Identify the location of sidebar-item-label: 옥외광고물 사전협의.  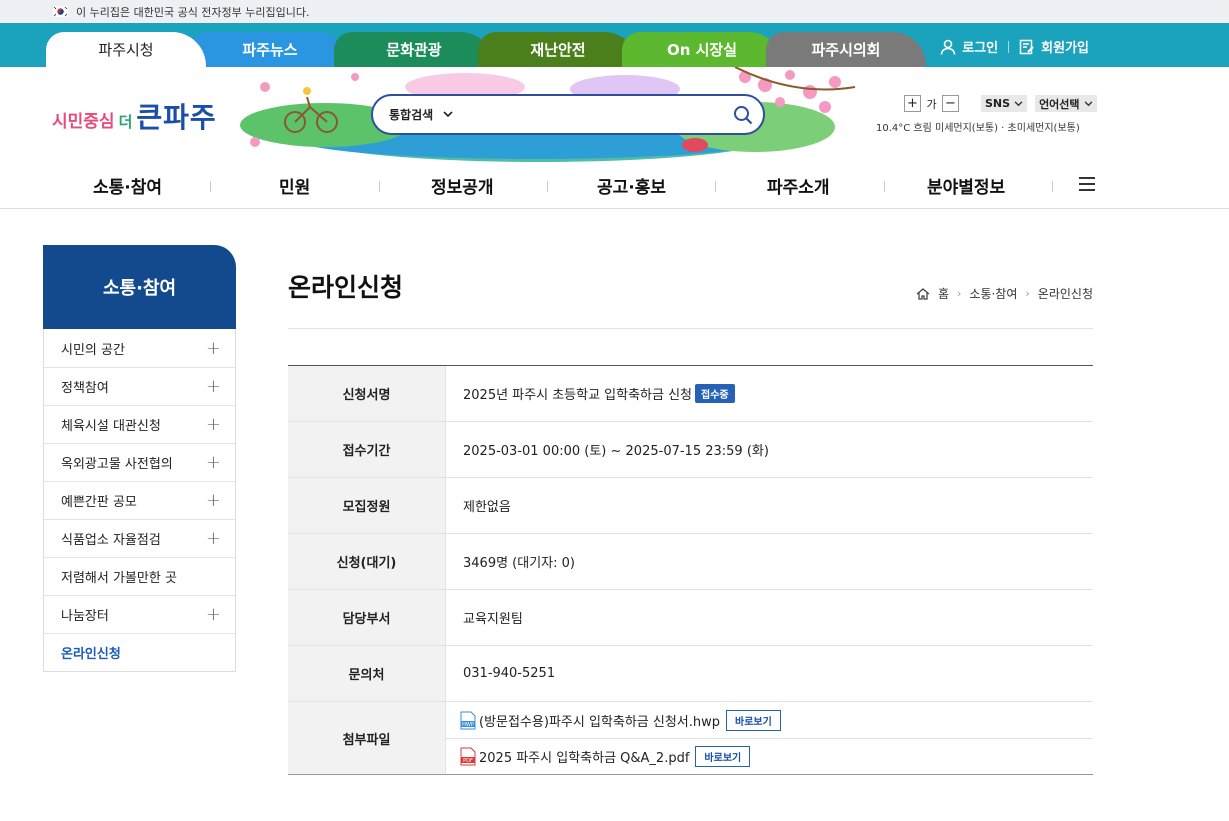
(117, 464).